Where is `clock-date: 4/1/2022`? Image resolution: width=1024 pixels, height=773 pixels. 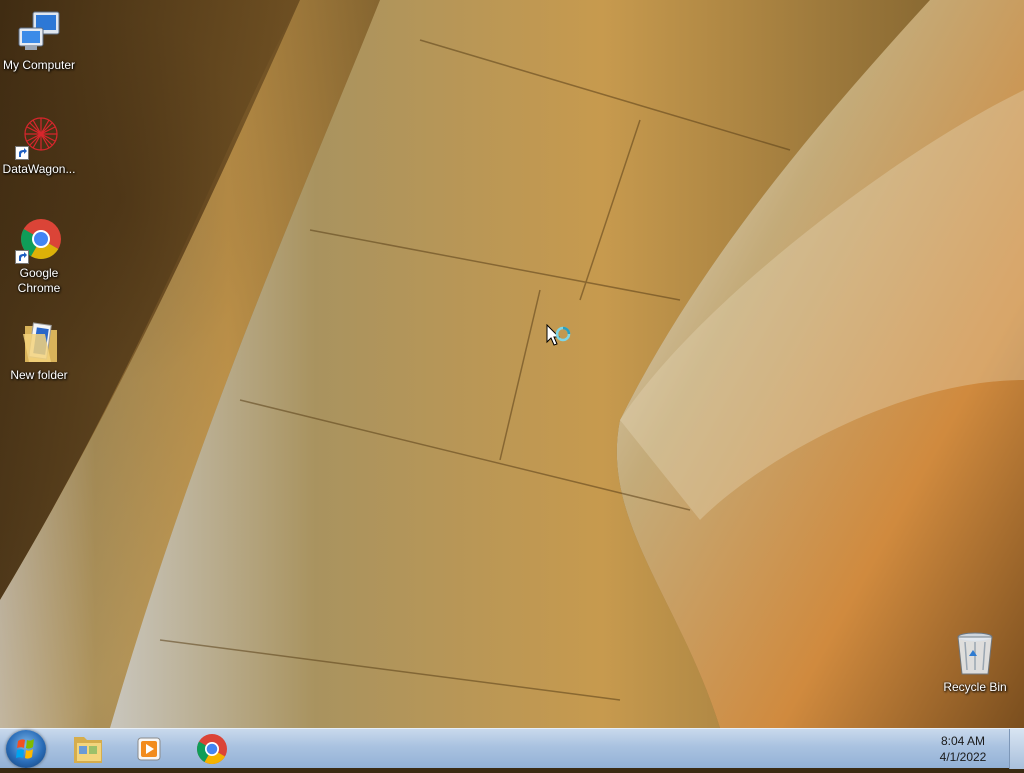 clock-date: 4/1/2022 is located at coordinates (963, 757).